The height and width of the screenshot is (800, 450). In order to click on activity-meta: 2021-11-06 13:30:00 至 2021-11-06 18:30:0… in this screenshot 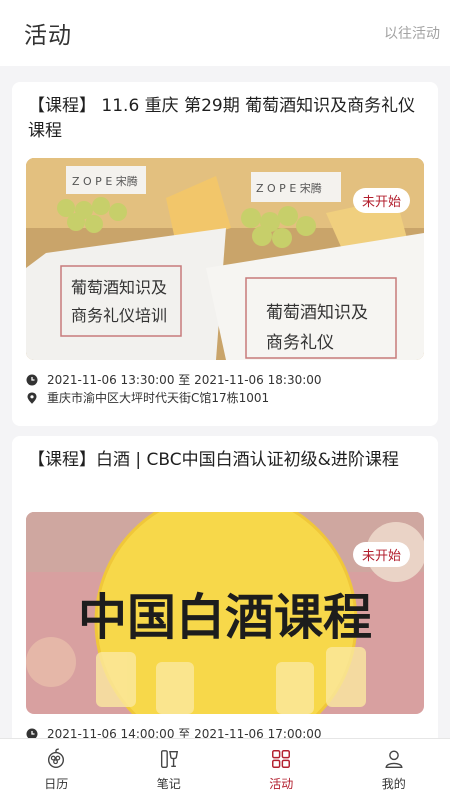, I will do `click(225, 389)`.